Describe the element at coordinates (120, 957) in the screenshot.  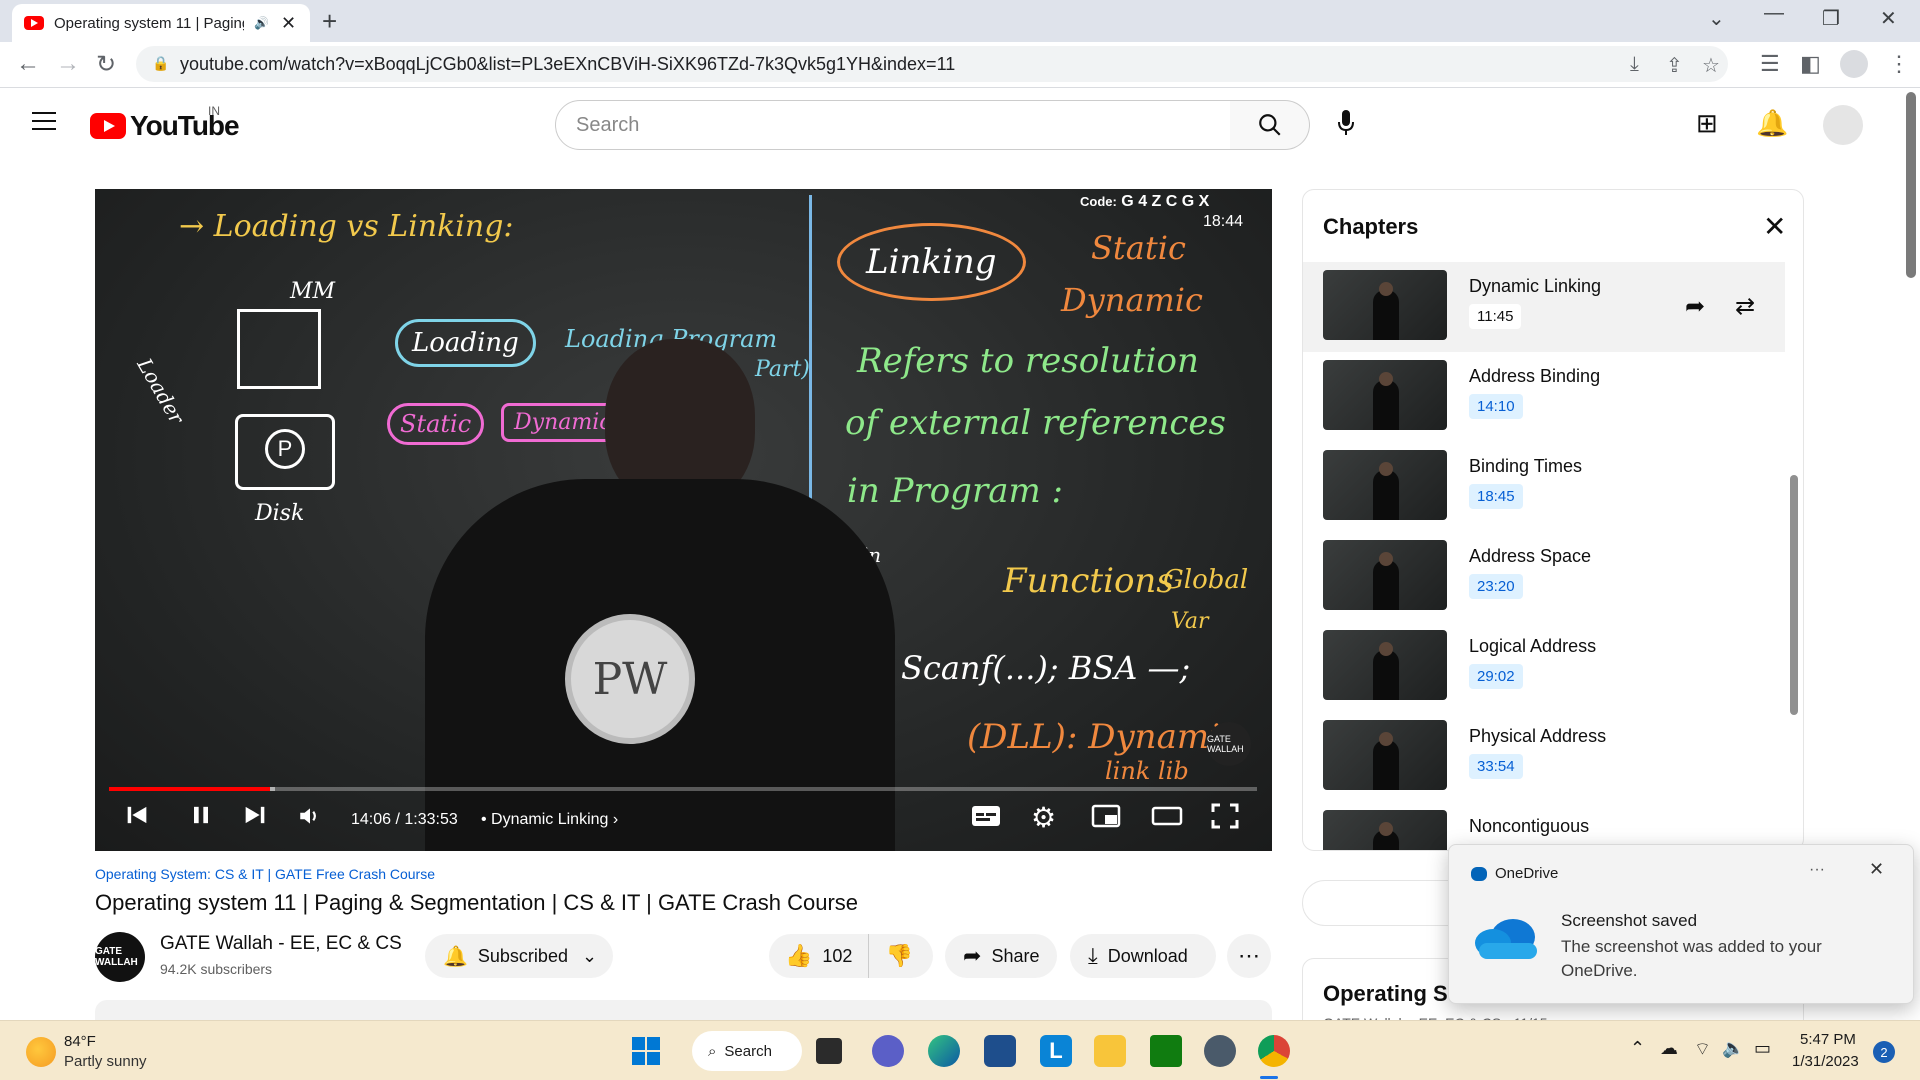
I see `channel-avatar: GATE WALLAH` at that location.